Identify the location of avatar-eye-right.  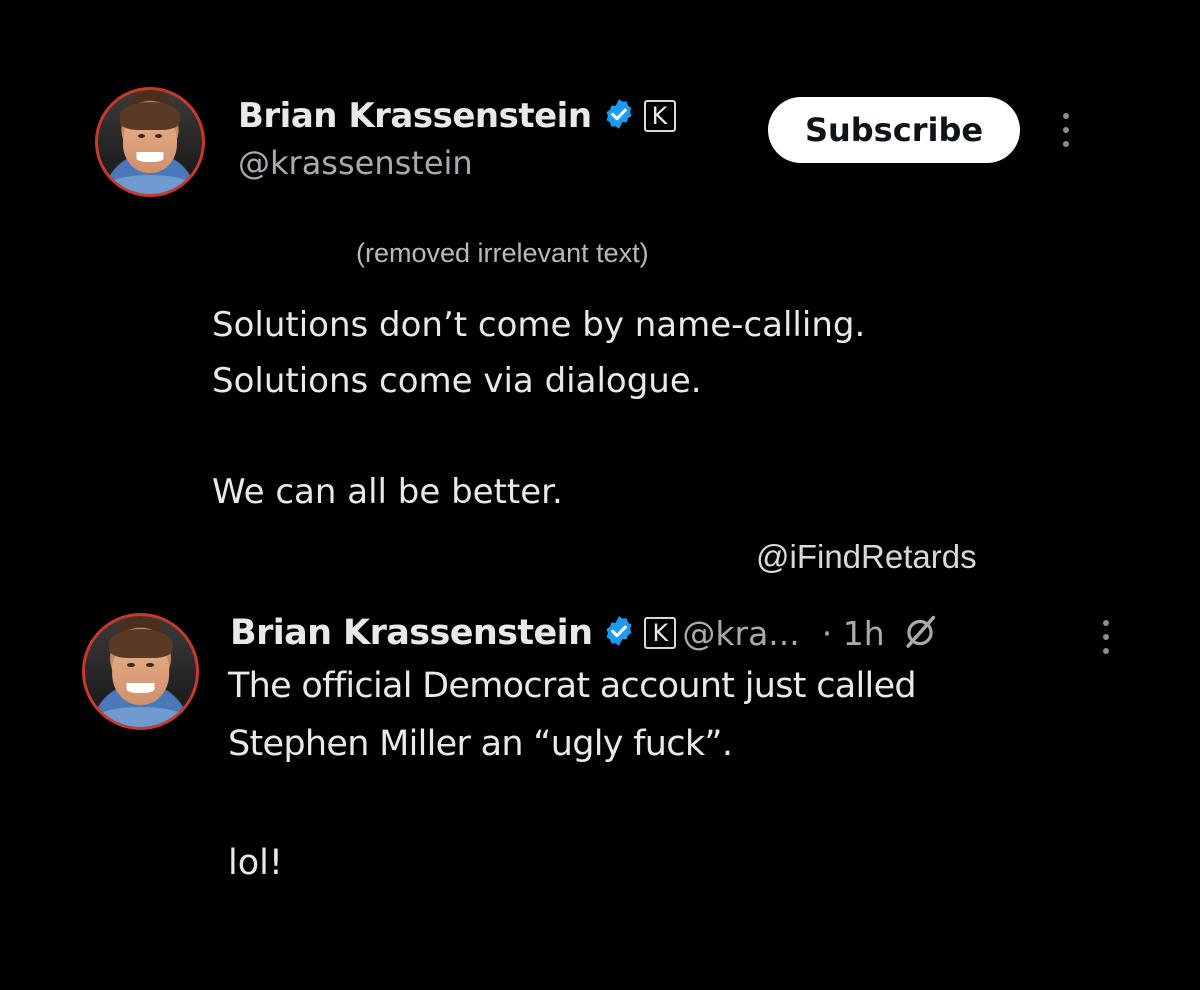
(150, 665).